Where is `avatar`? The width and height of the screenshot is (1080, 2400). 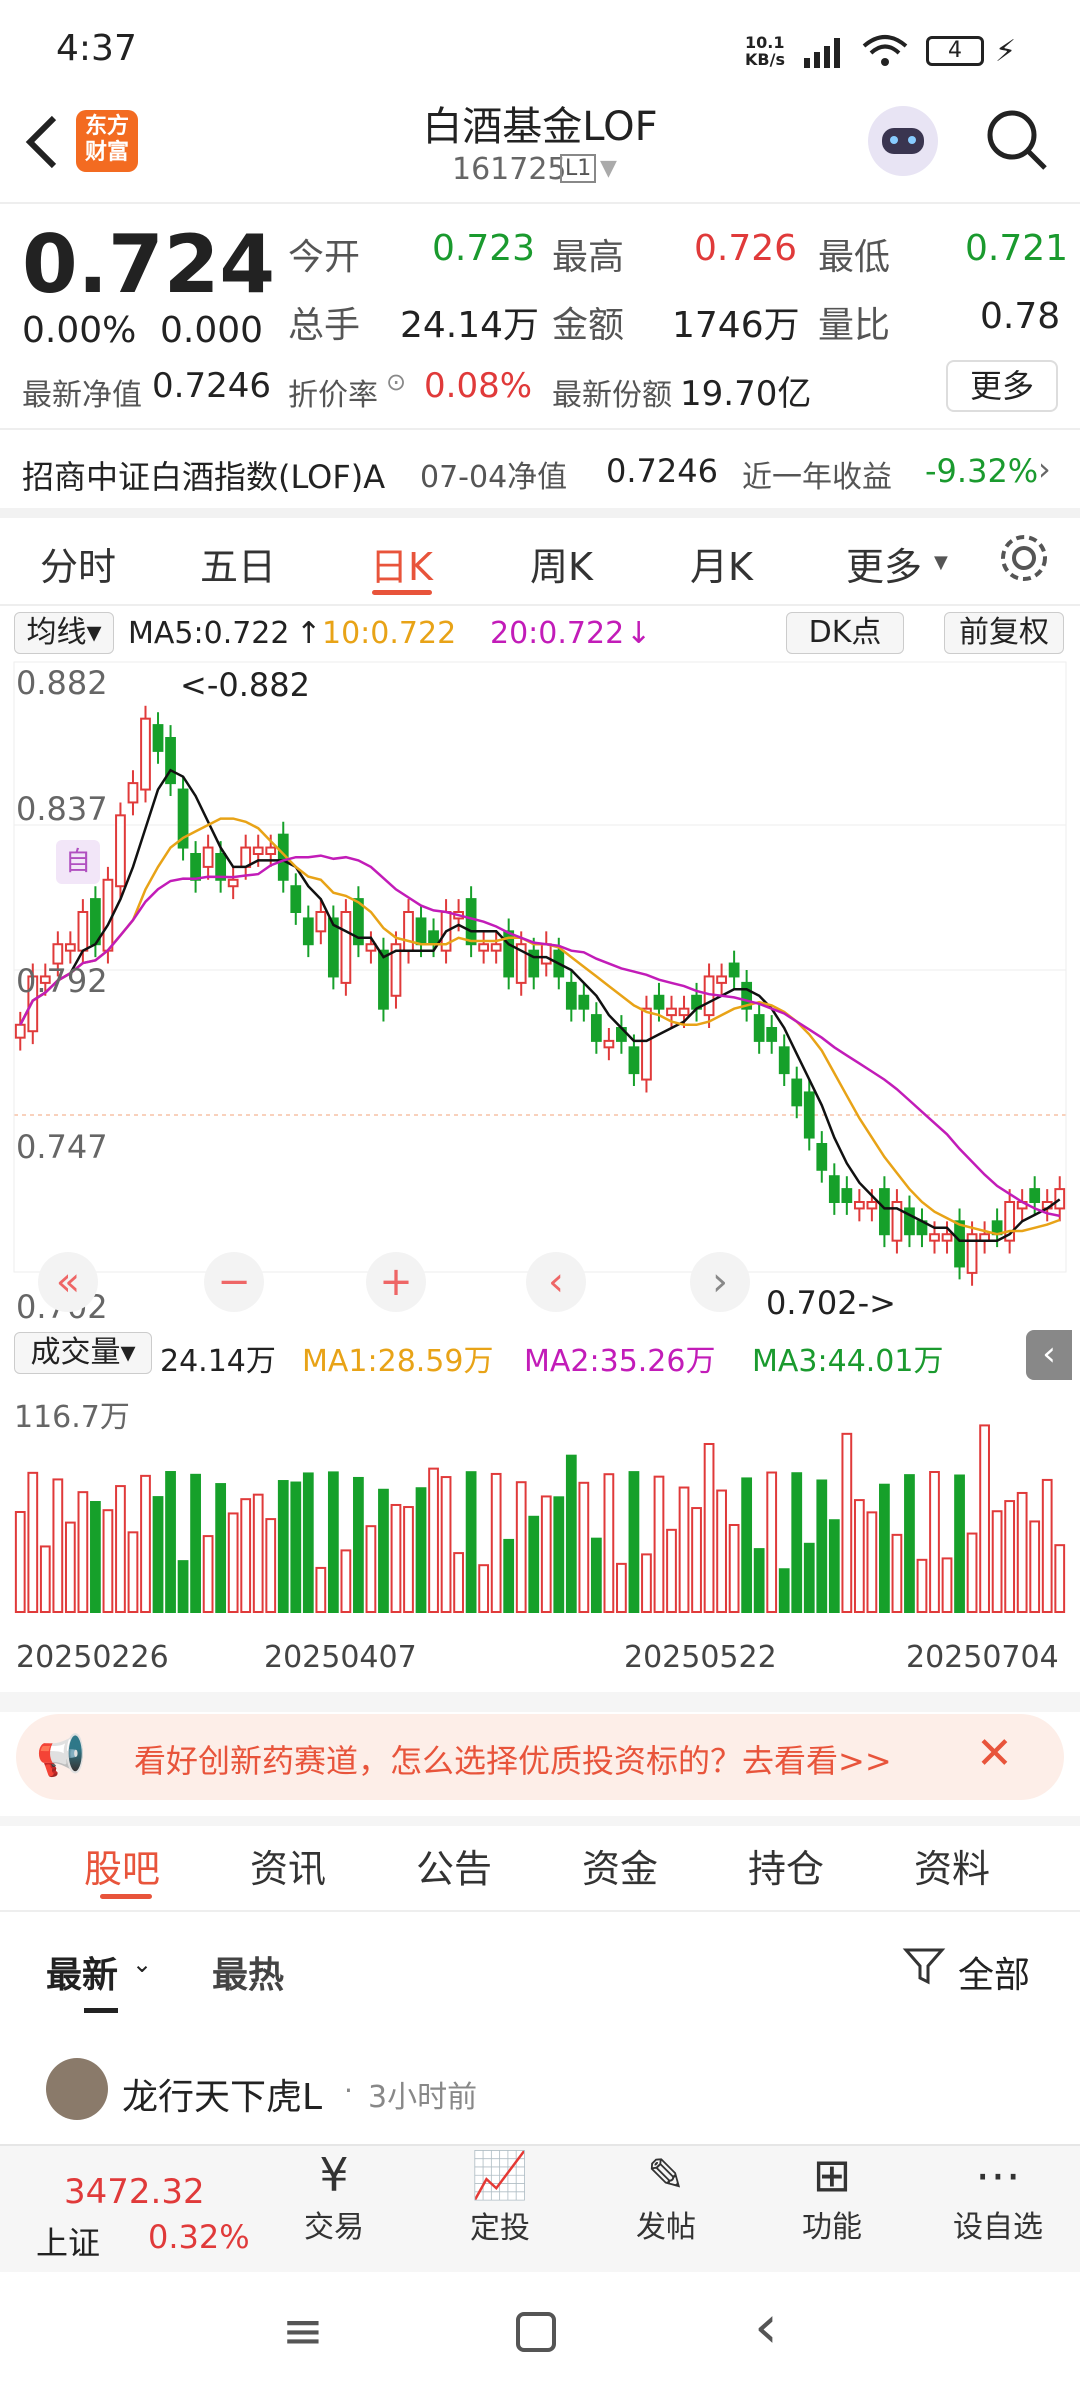
avatar is located at coordinates (77, 2089).